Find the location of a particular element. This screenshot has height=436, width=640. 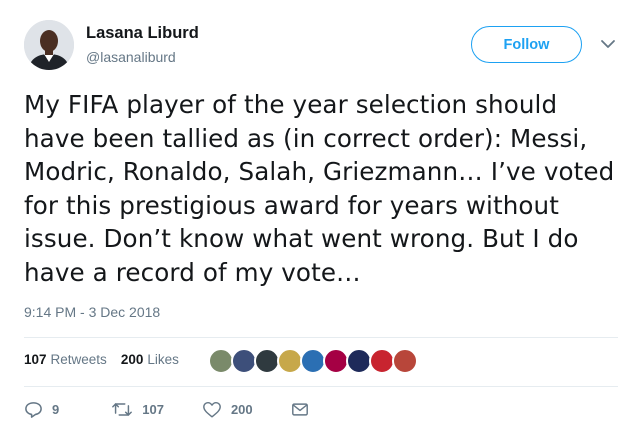

retweet-button: 107 is located at coordinates (137, 409).